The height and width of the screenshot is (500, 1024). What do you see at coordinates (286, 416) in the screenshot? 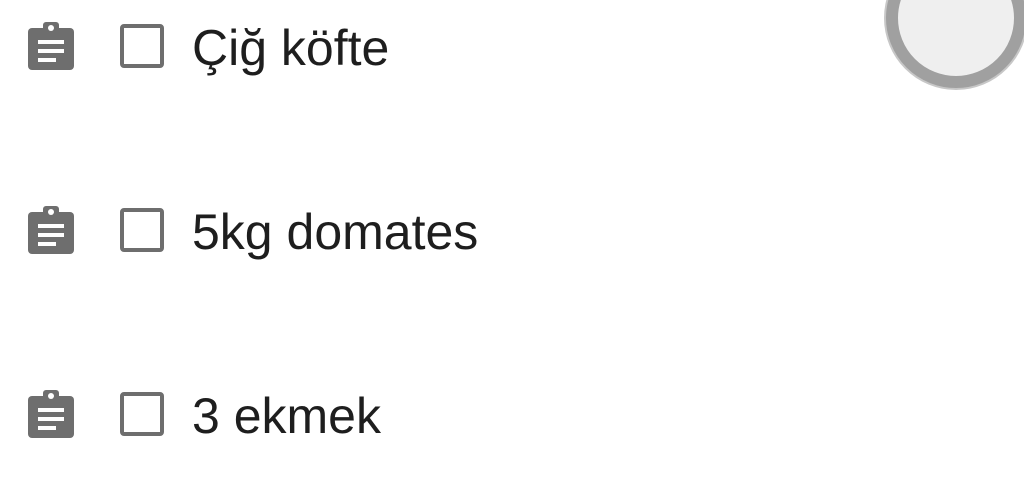
I see `item-label: 3 ekmek` at bounding box center [286, 416].